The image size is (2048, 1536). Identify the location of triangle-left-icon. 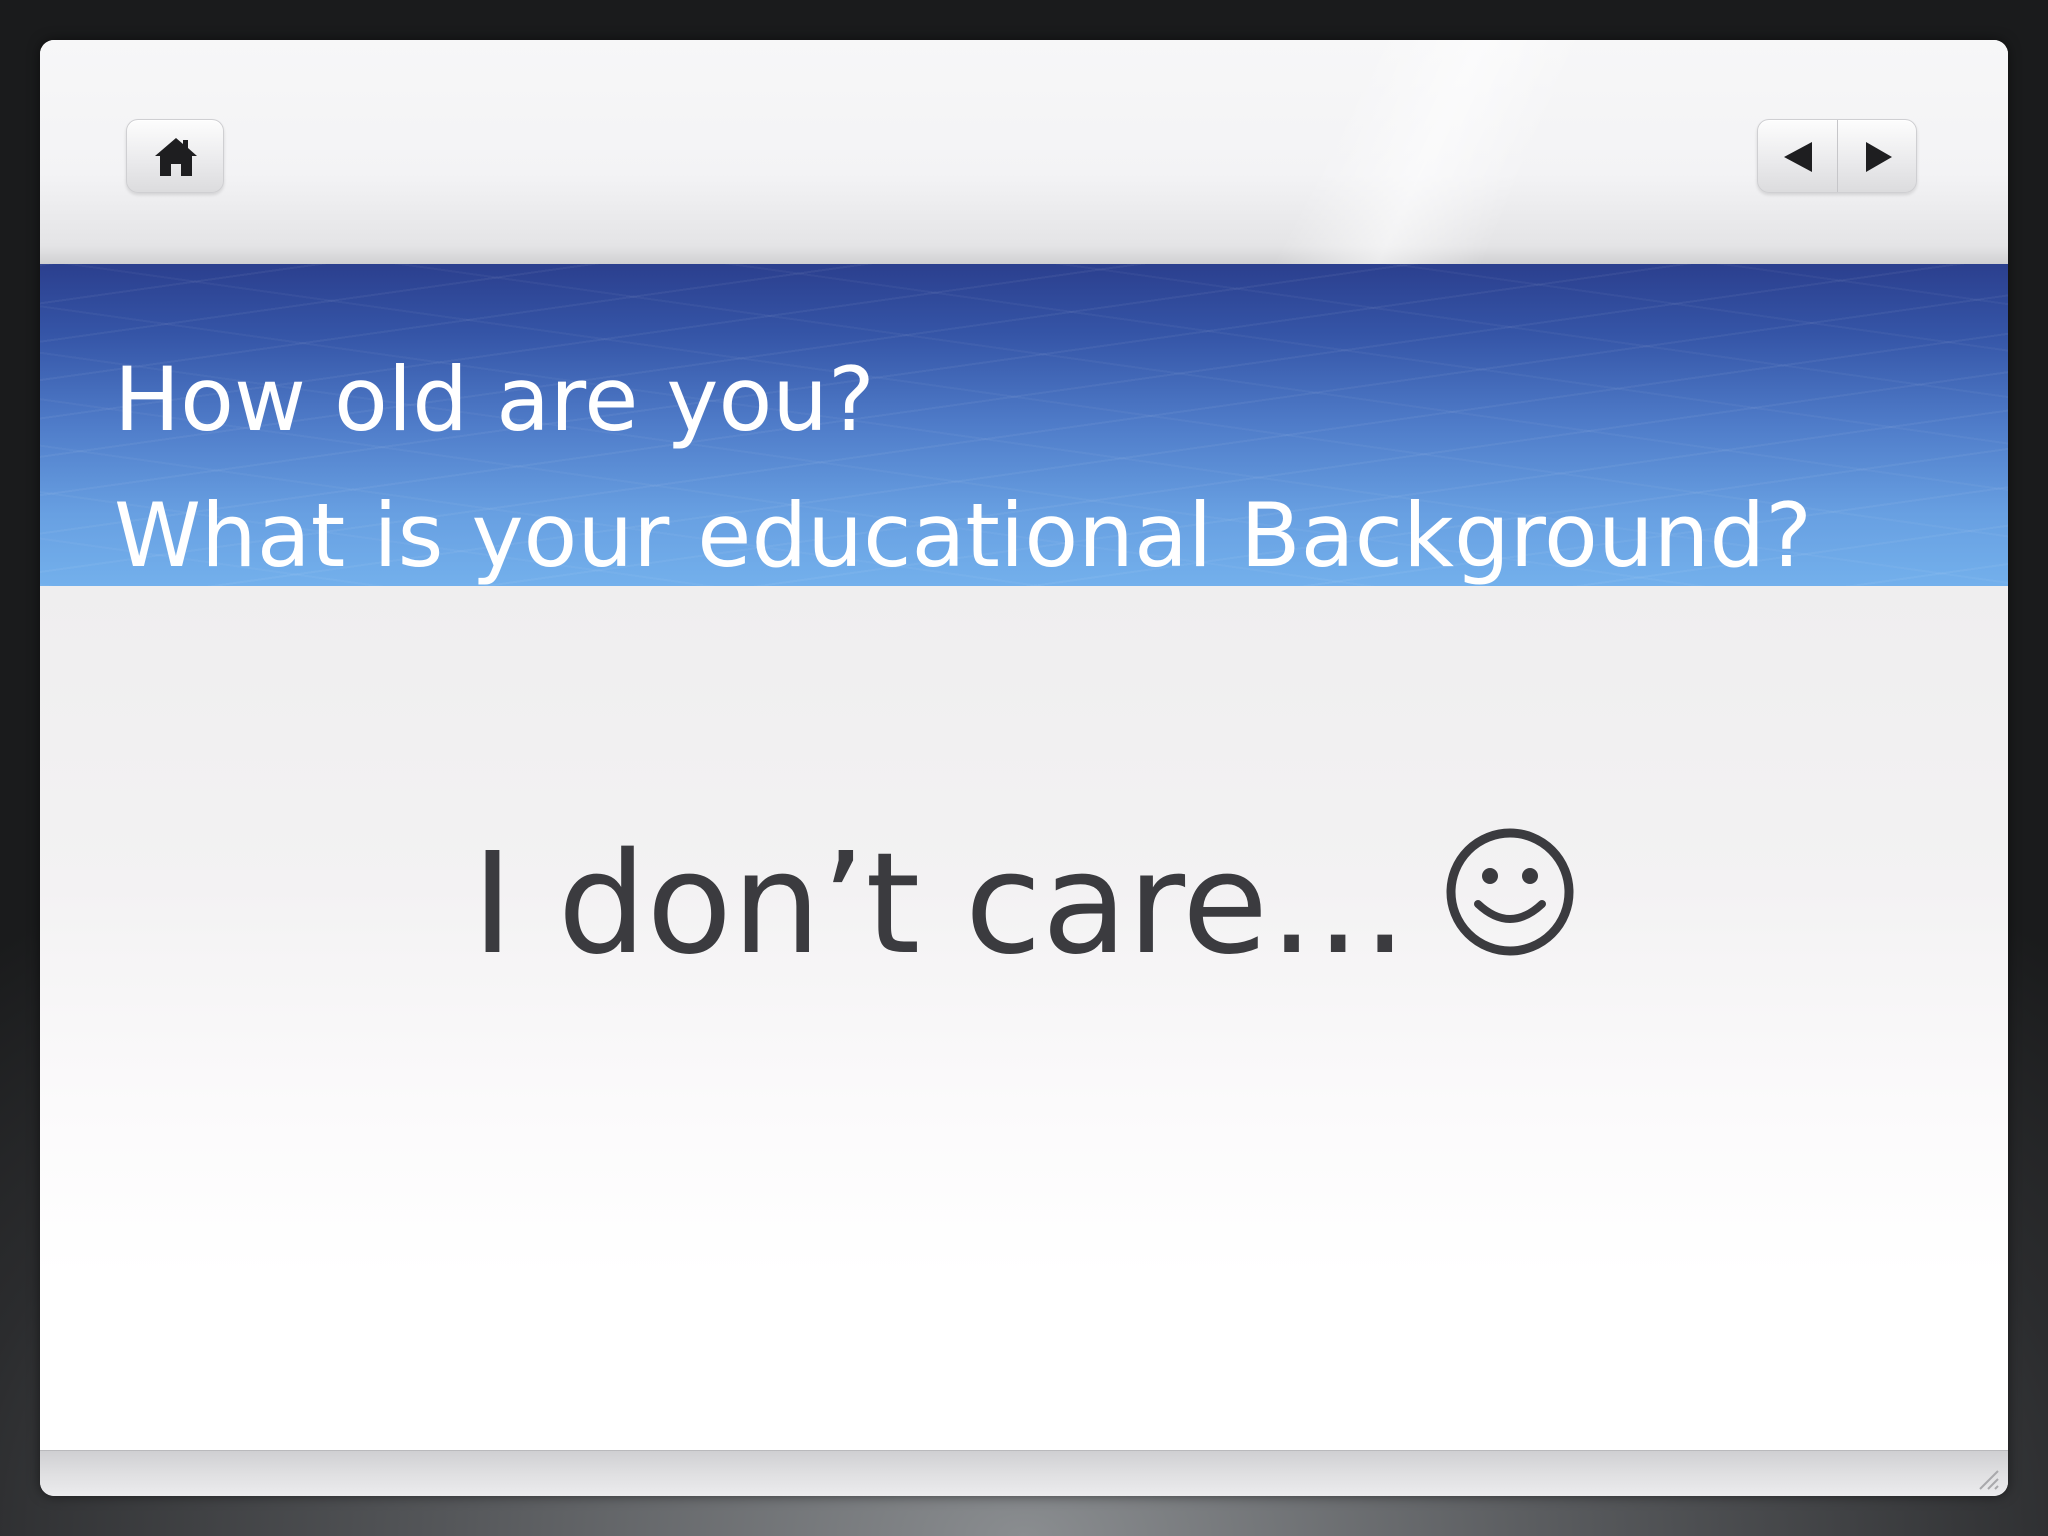
(1798, 157).